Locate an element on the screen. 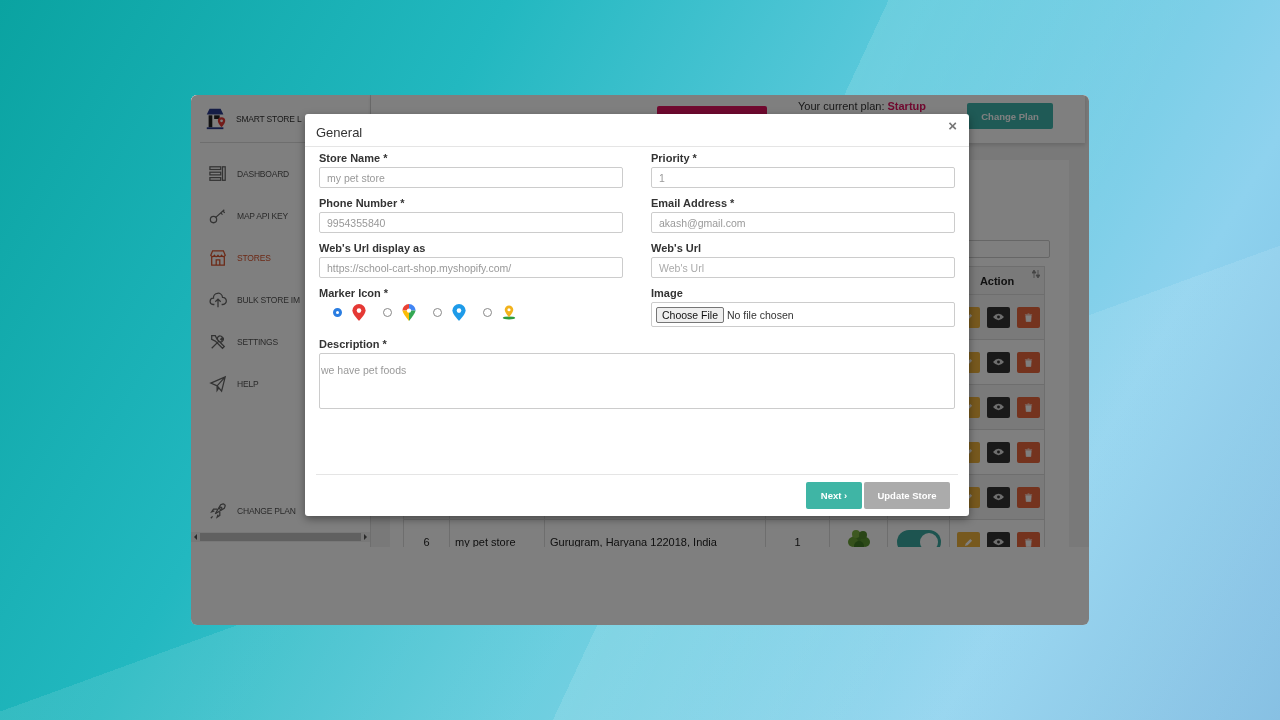 Image resolution: width=1280 pixels, height=720 pixels. paper-plane-icon is located at coordinates (218, 384).